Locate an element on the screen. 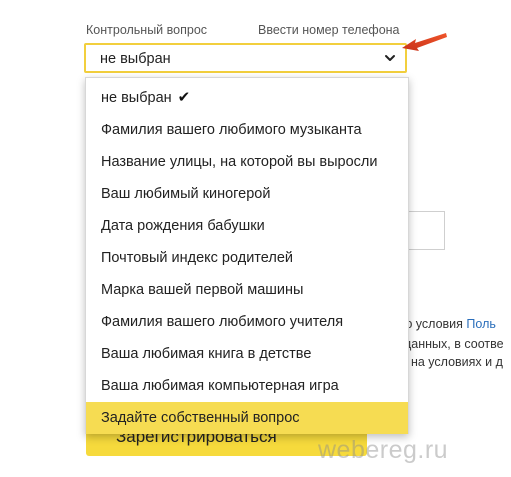 This screenshot has height=477, width=511. terms-text-line3: , на условиях и д is located at coordinates (453, 362).